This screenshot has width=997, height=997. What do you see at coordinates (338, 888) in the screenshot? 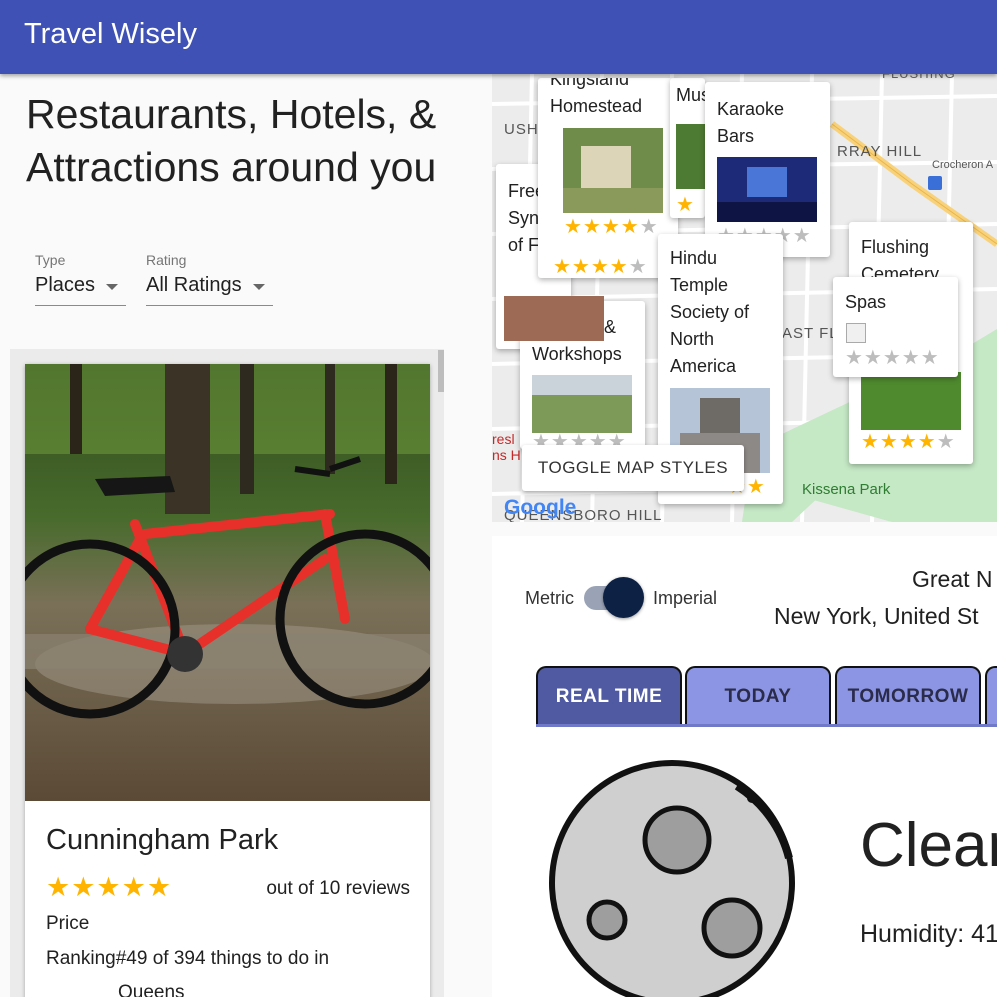
I see `review-count: out of 10 reviews` at bounding box center [338, 888].